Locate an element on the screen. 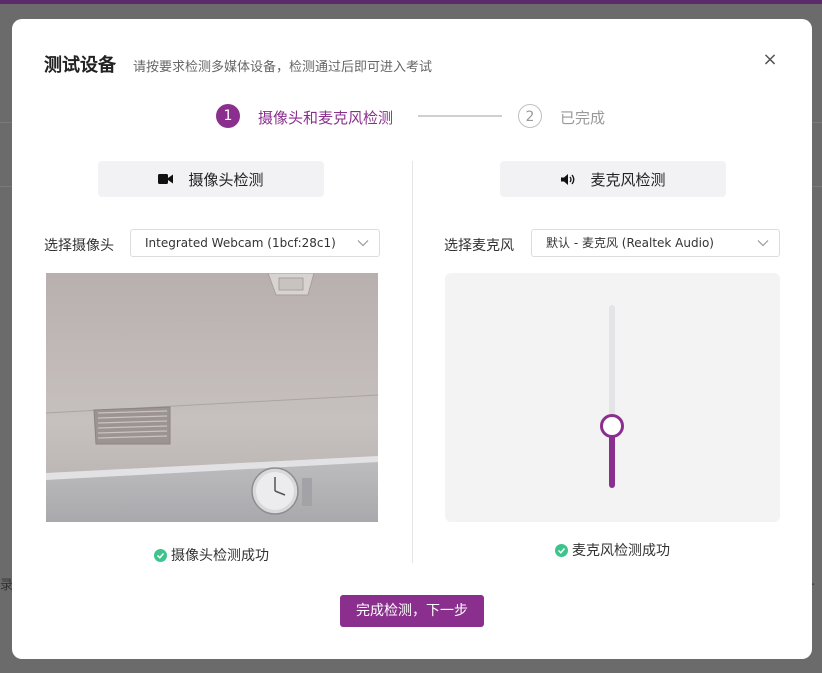 This screenshot has width=822, height=673. camera-test-button: 摄像头检测 is located at coordinates (211, 179).